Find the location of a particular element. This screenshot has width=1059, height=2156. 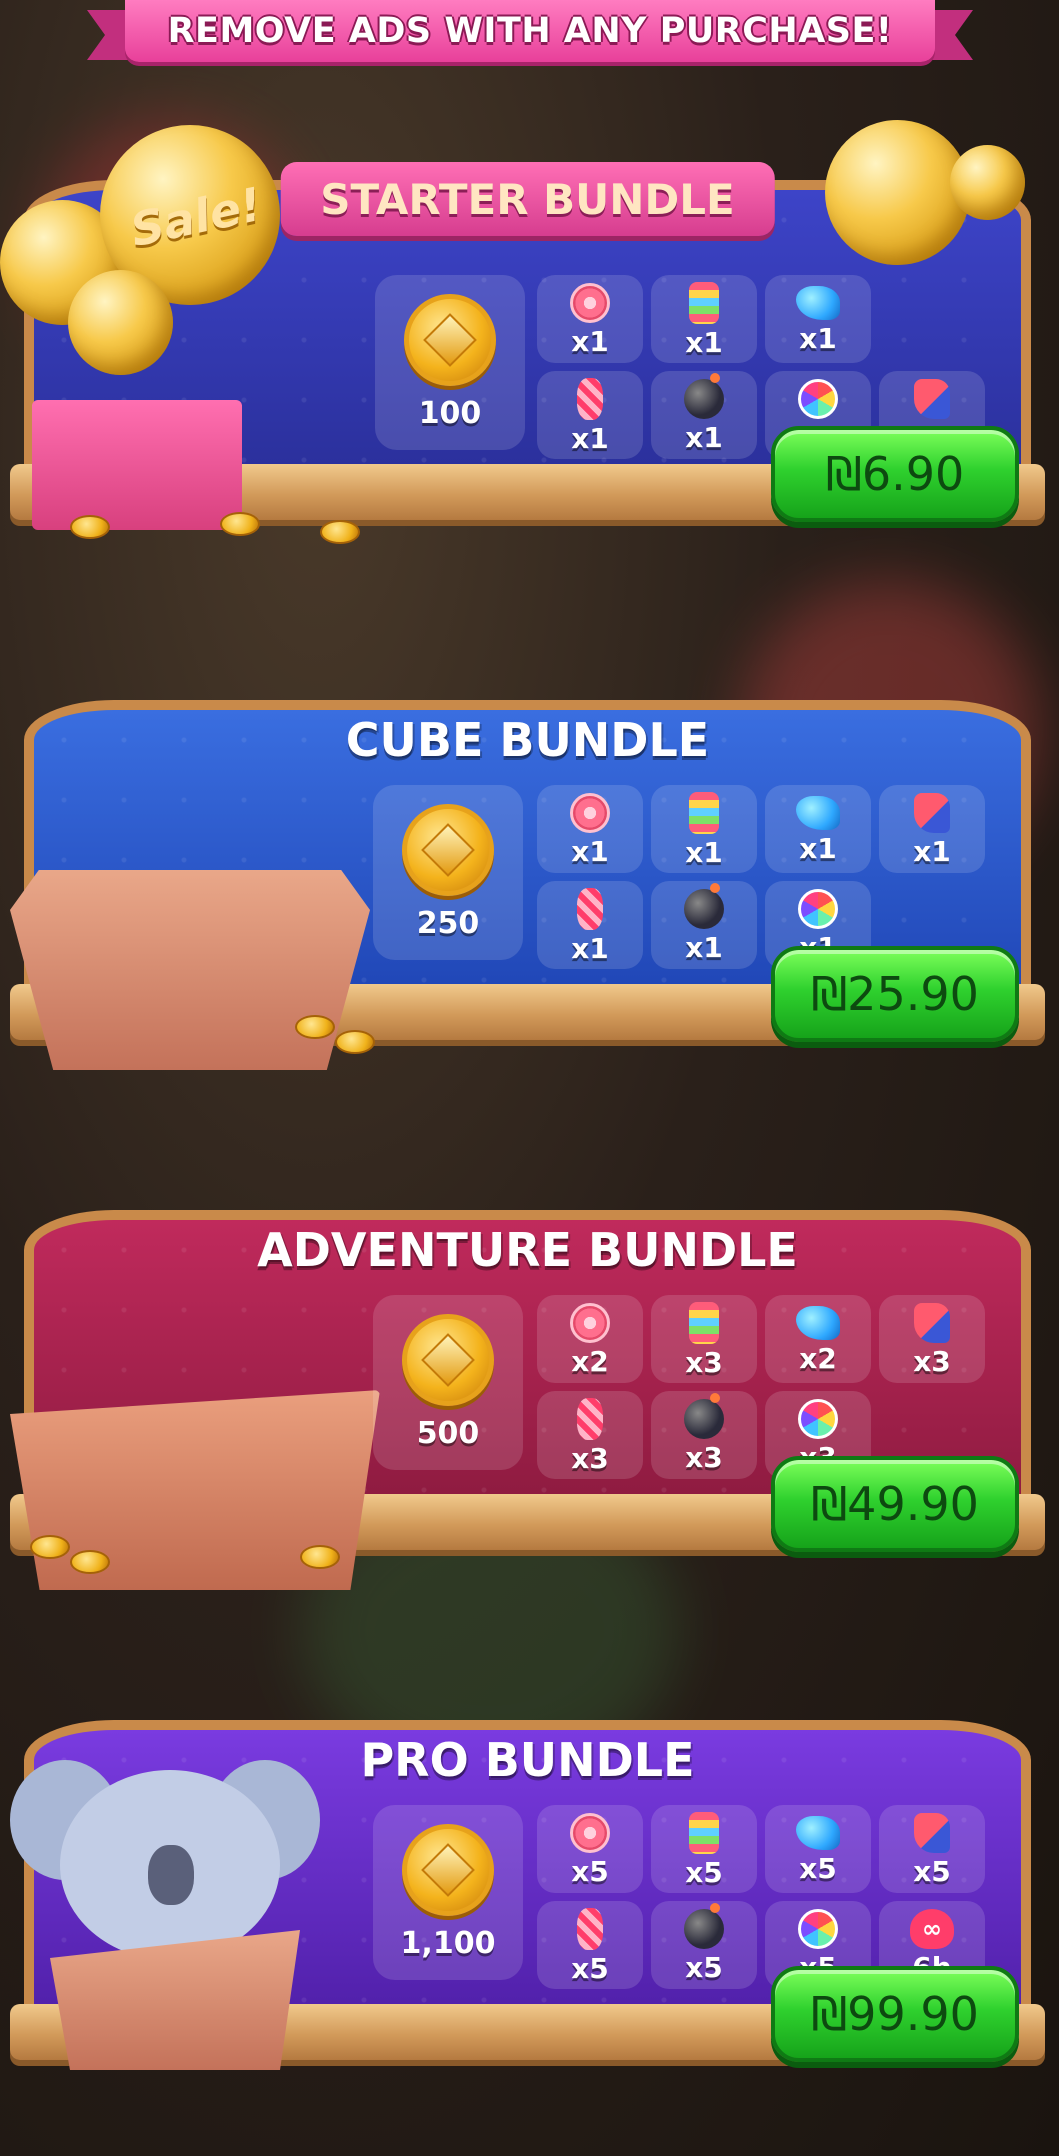

bundle-title: ADVENTURE BUNDLE is located at coordinates (527, 1250).